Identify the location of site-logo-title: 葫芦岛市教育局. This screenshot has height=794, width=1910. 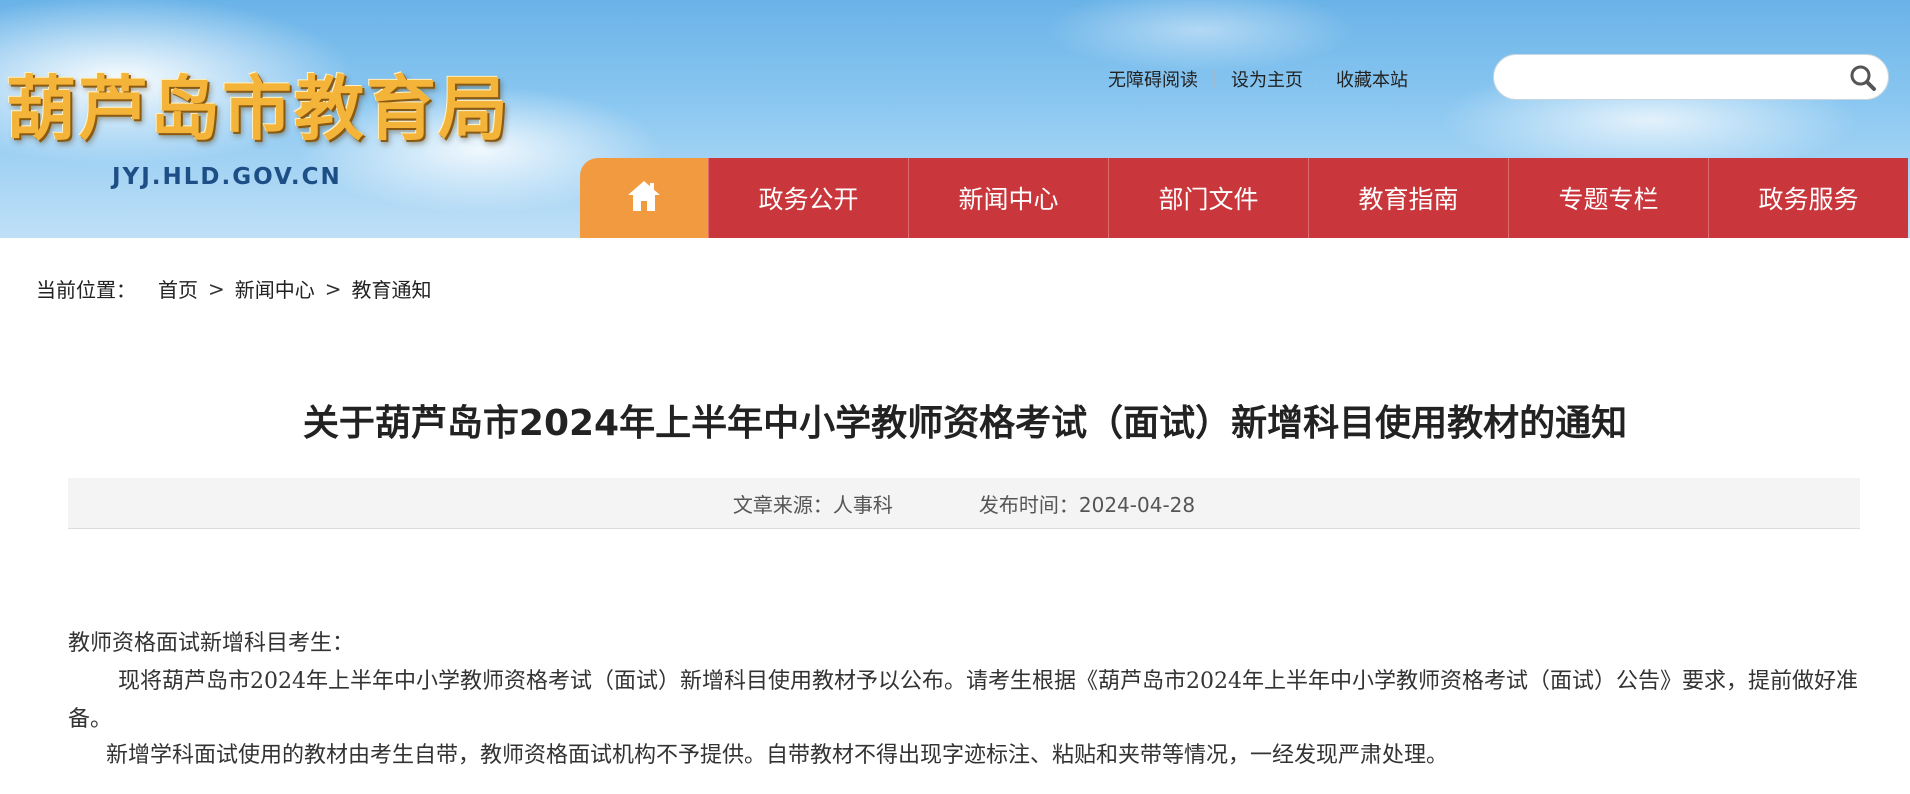
(258, 109).